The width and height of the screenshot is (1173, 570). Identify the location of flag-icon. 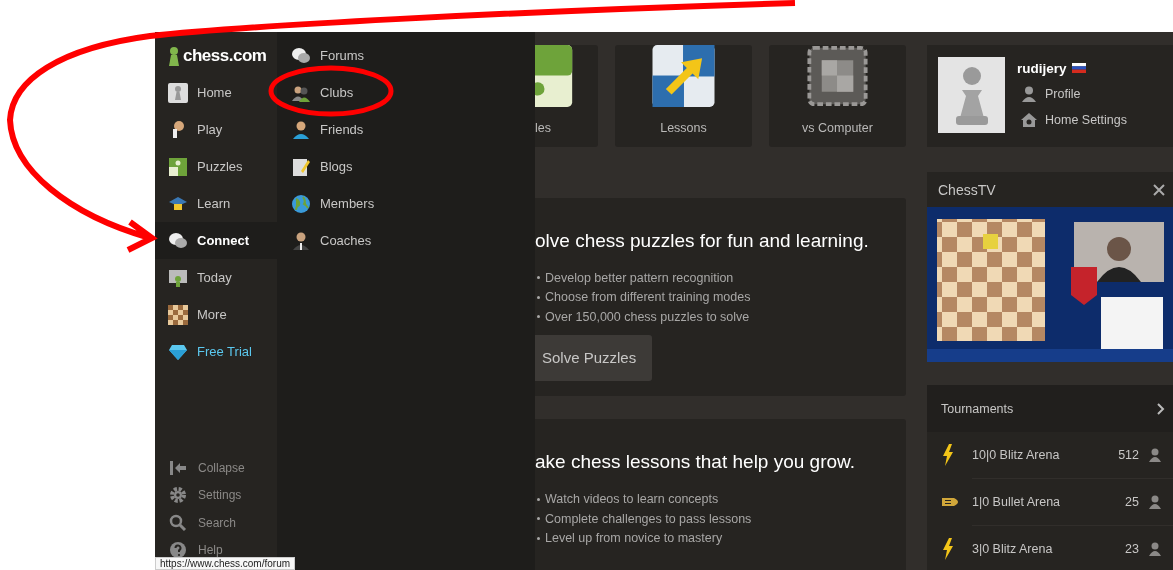
(1078, 68).